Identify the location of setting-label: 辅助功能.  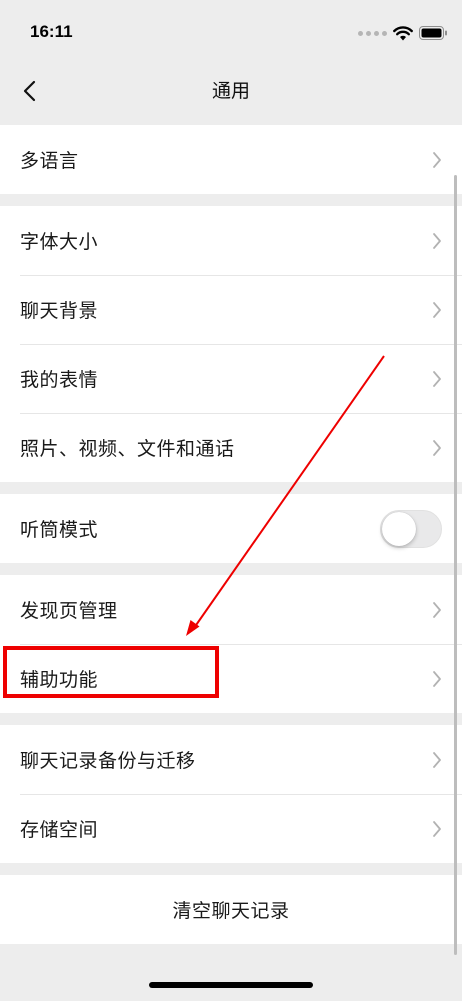
(59, 680).